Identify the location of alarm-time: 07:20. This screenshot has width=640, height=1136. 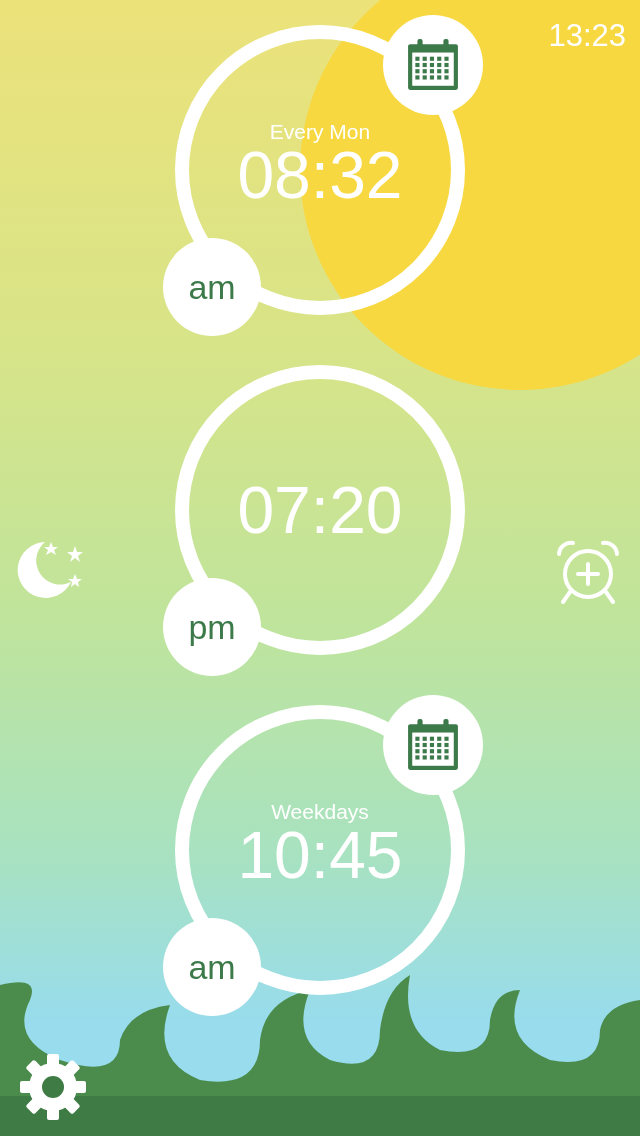
(320, 510).